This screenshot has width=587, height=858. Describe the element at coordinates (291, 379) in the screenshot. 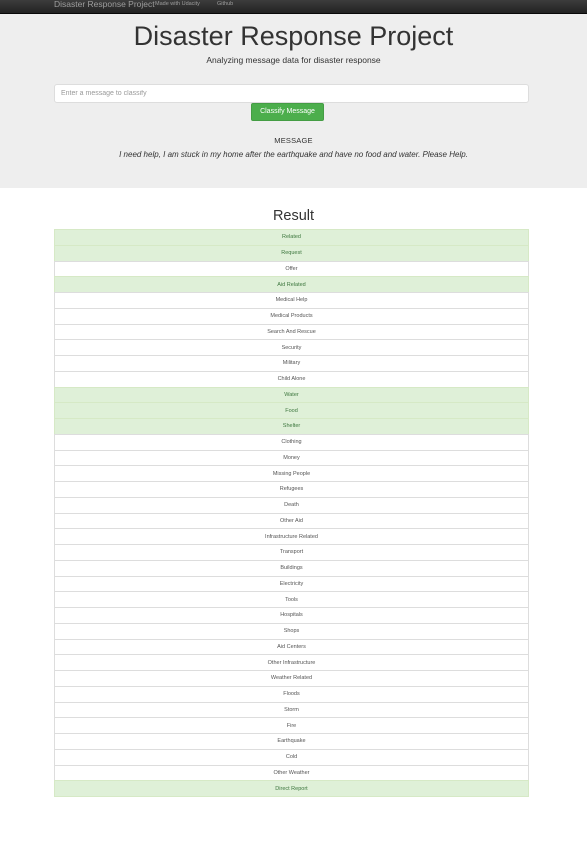

I see `result-item-child-alone: Child Alone` at that location.